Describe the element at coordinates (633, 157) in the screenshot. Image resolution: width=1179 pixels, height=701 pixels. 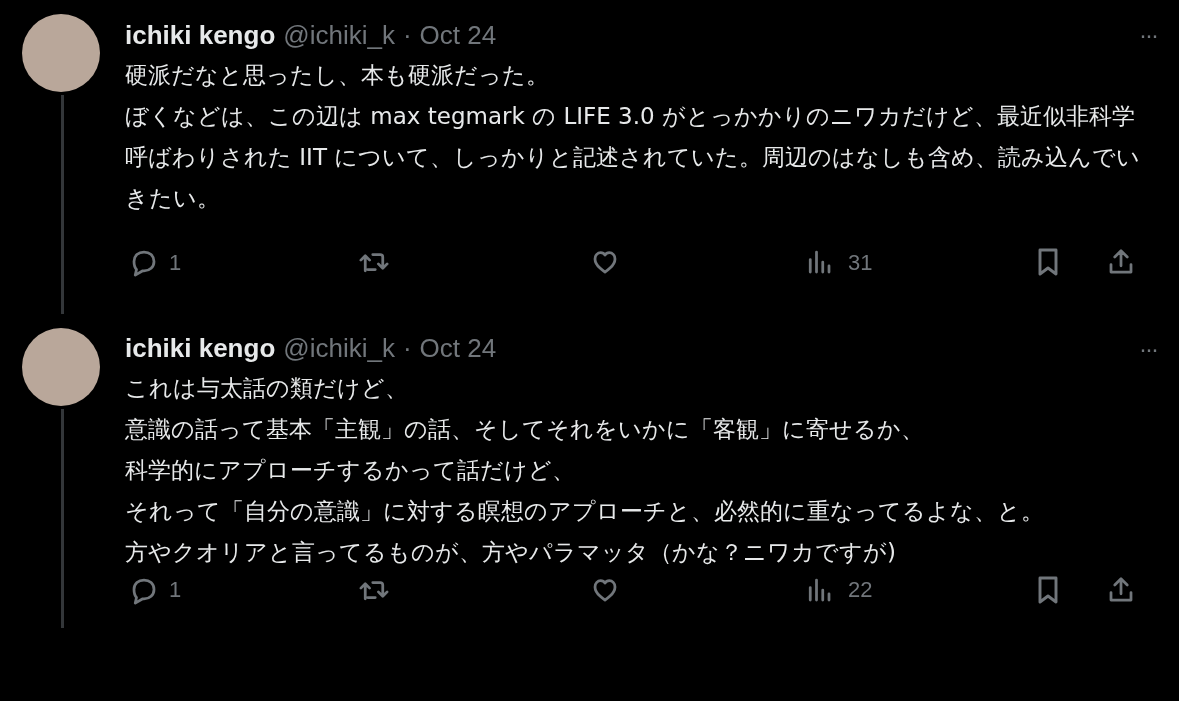
I see `post-text: ぼくなどは、この辺は max tegmark の LIFE 3.0 がとっかかりのニワカだけど、最近似非科学呼ばわりされた IIT について、しっかりと記述されていた。周辺のはなしも含め、読み込んでいきたい。` at that location.